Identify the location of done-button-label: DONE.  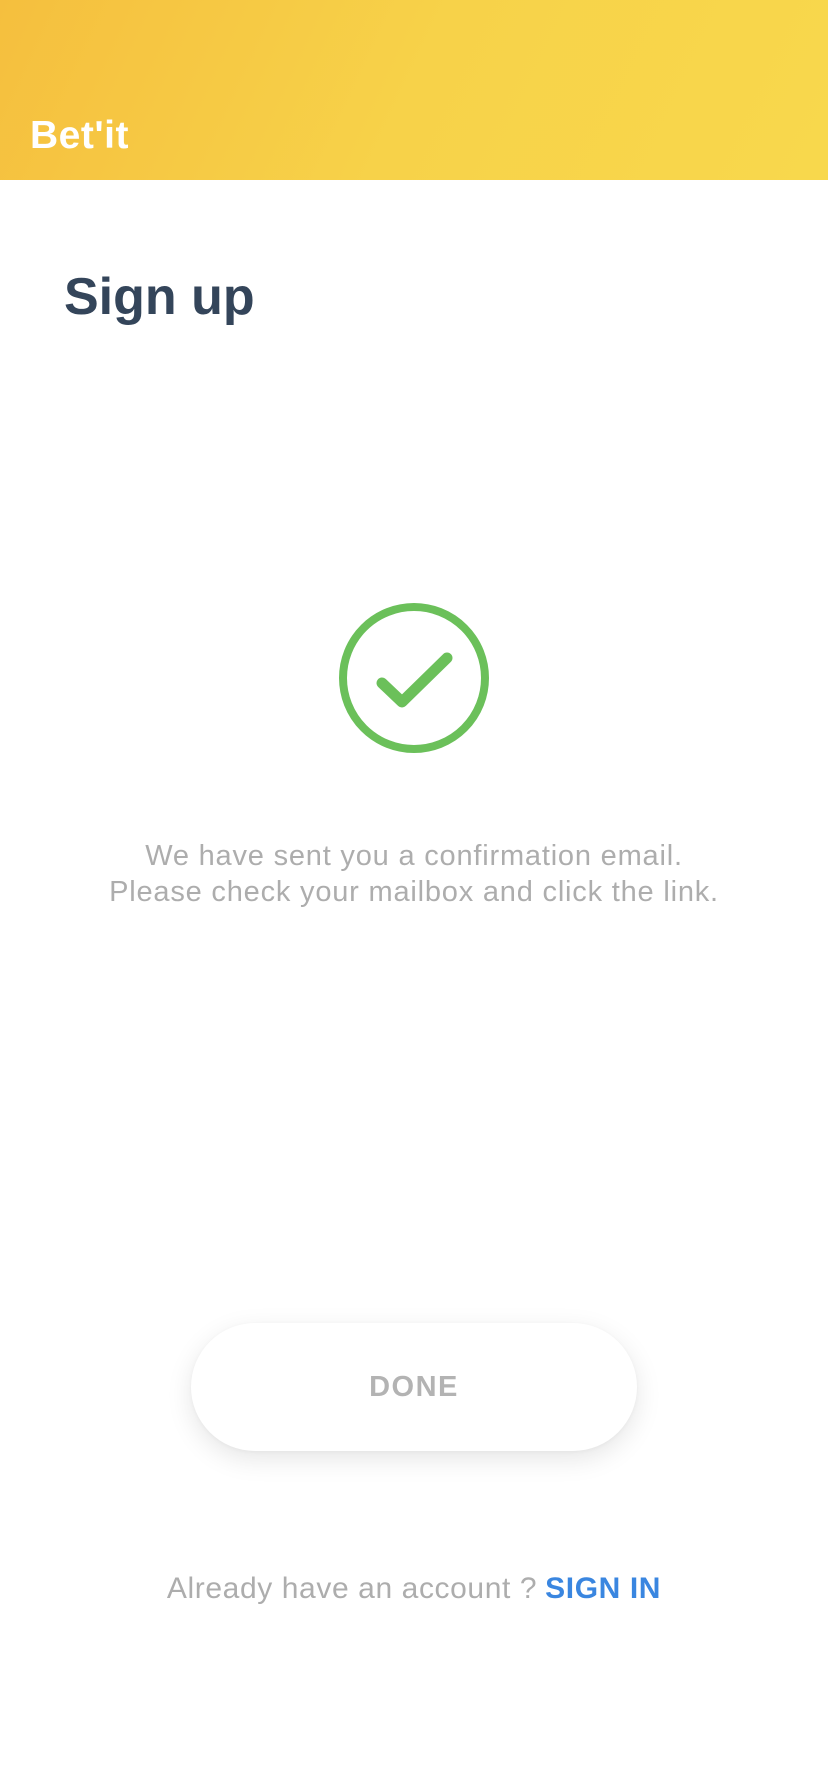
(414, 1386).